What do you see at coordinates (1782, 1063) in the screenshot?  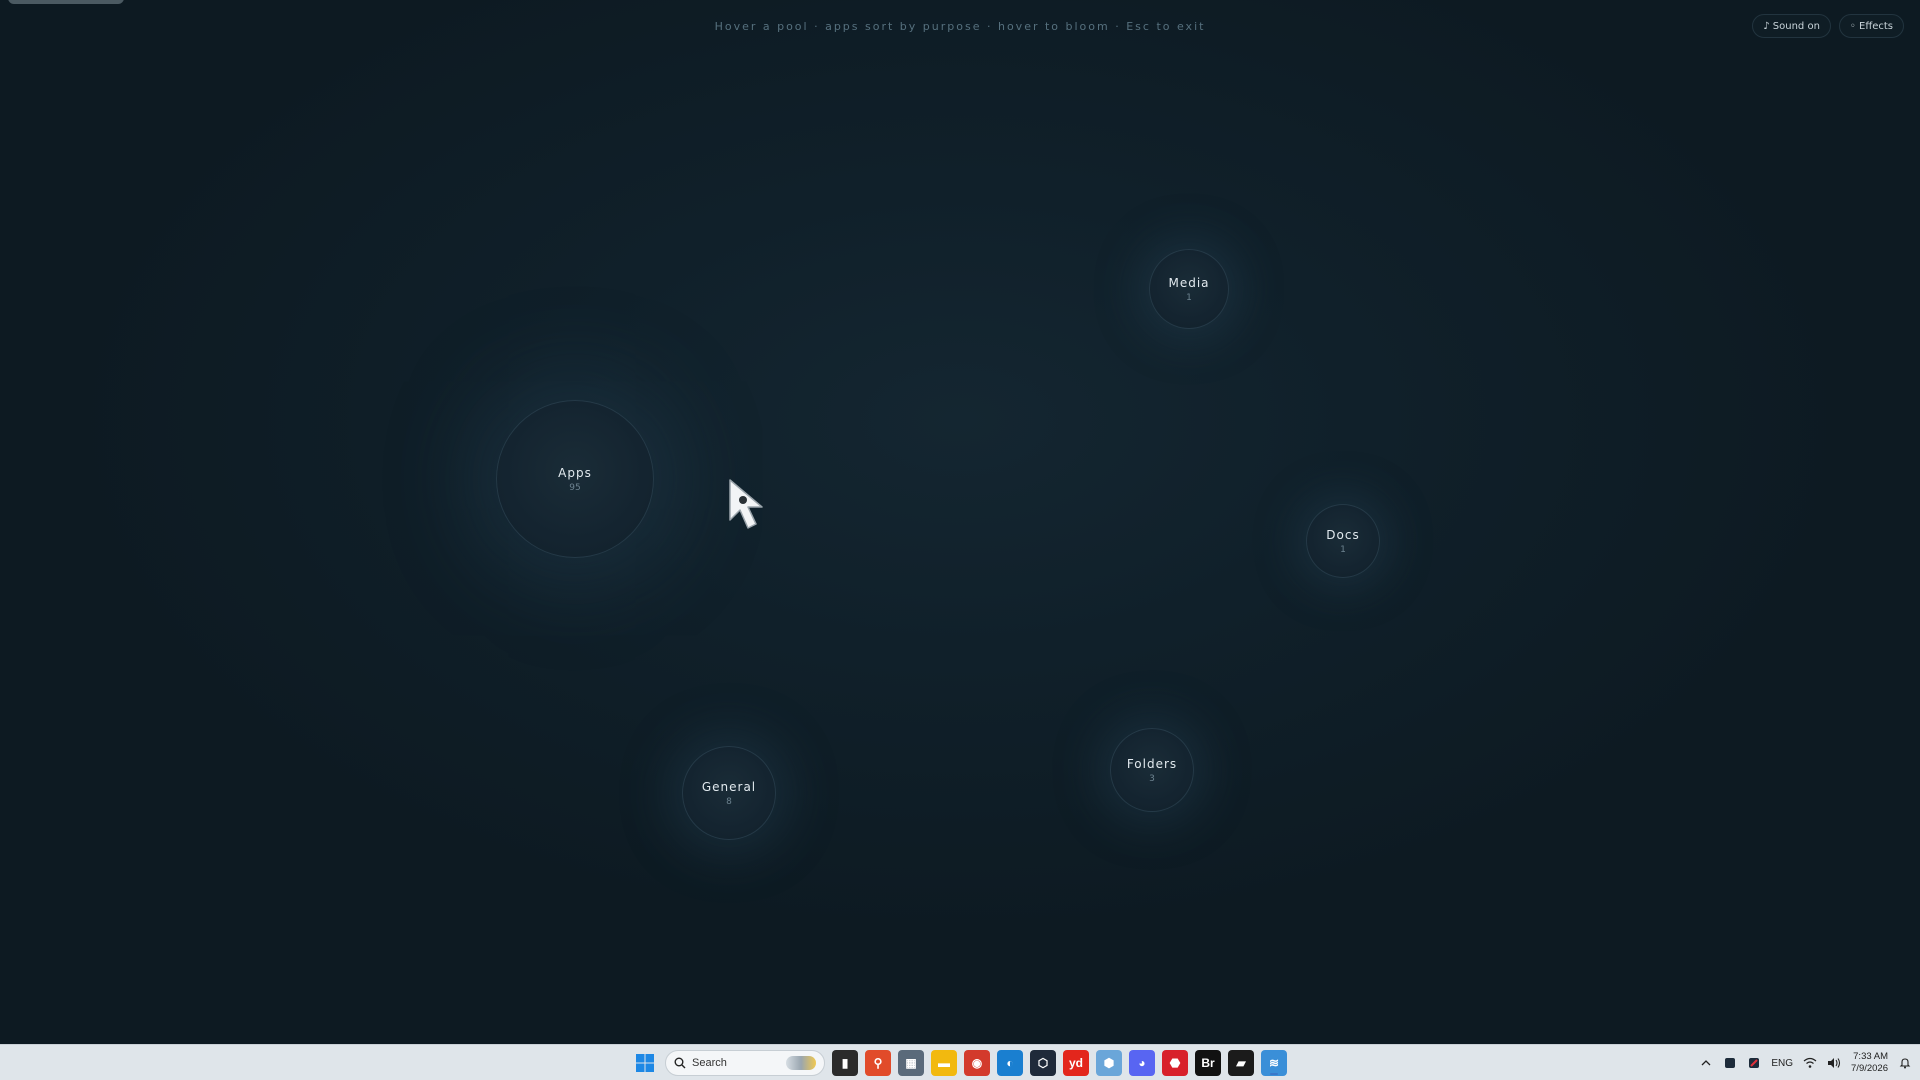 I see `language-indicator: ENG` at bounding box center [1782, 1063].